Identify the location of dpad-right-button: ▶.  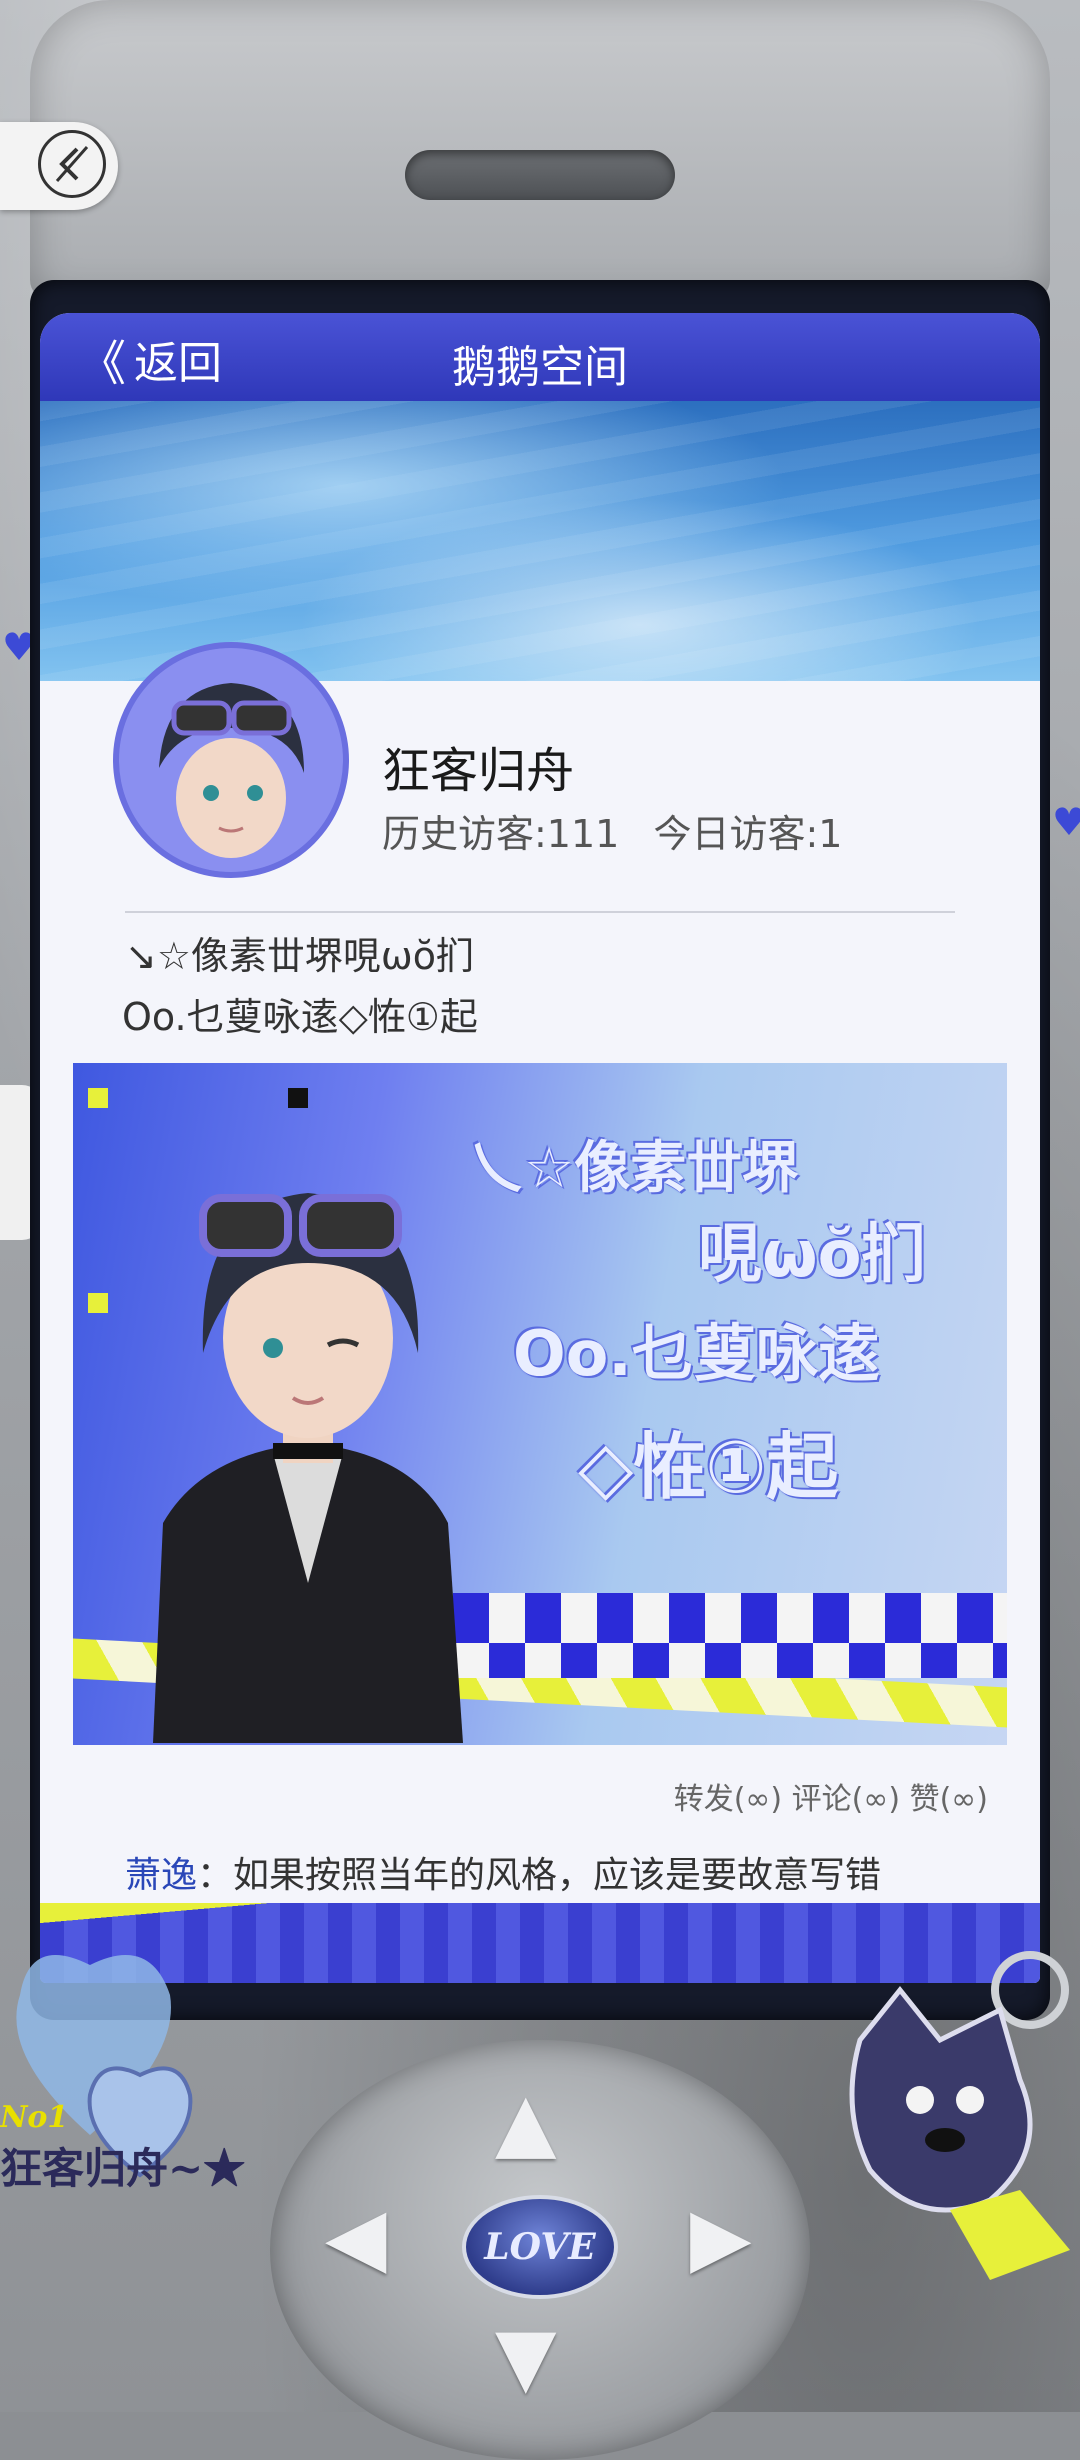
(721, 2236).